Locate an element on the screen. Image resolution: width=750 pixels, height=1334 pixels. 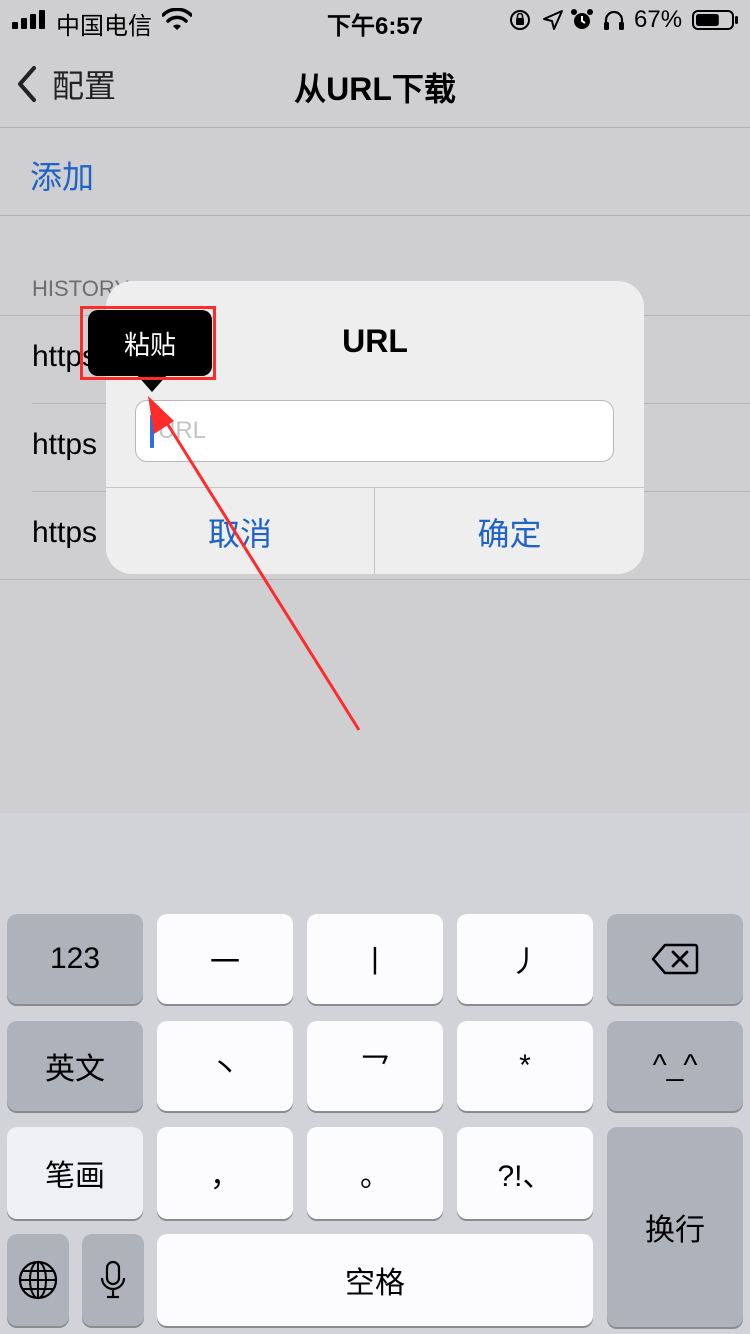
delete-icon is located at coordinates (675, 959).